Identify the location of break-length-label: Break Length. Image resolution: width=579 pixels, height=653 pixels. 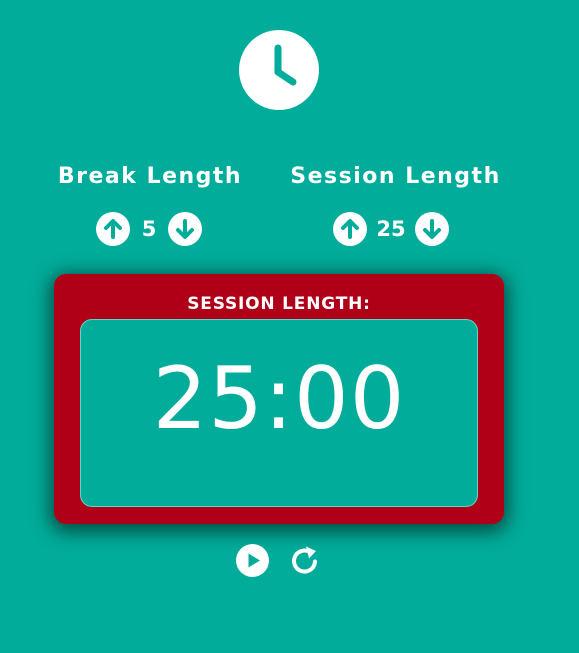
(150, 176).